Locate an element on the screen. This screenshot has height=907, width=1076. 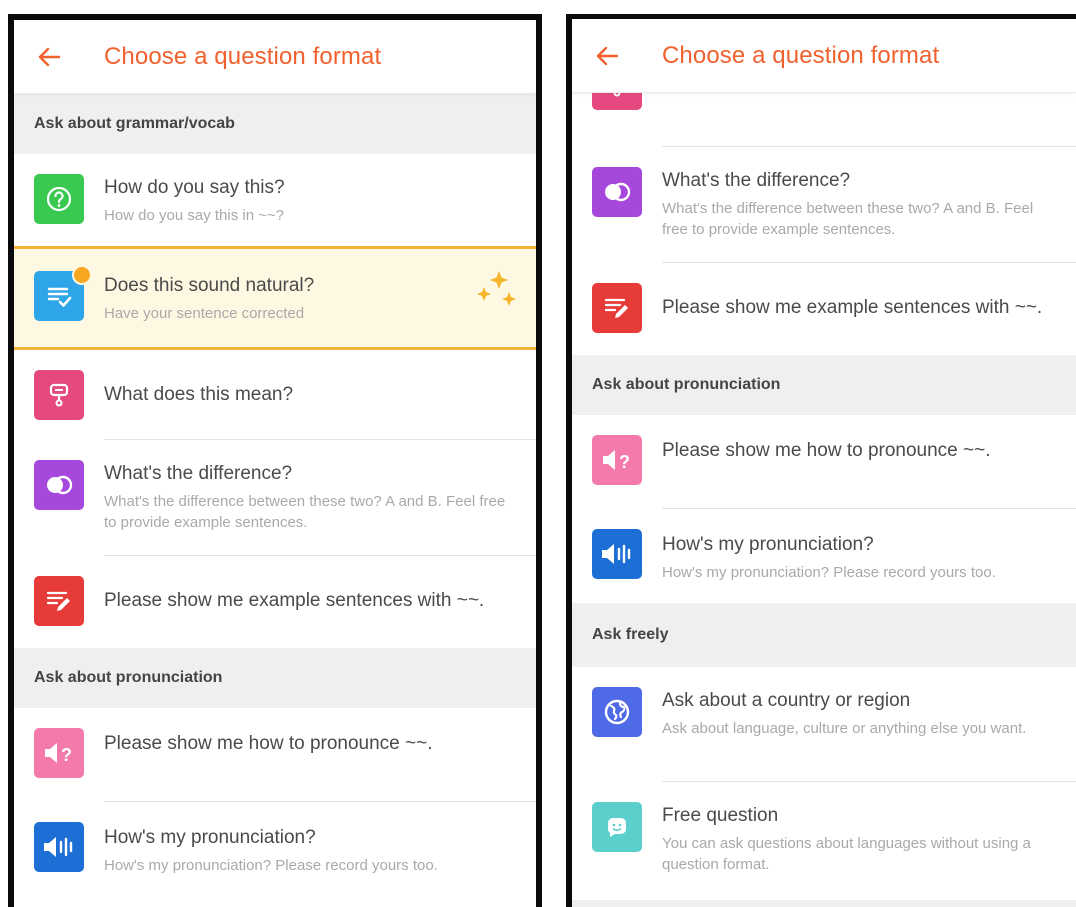
magnifier-icon is located at coordinates (59, 395).